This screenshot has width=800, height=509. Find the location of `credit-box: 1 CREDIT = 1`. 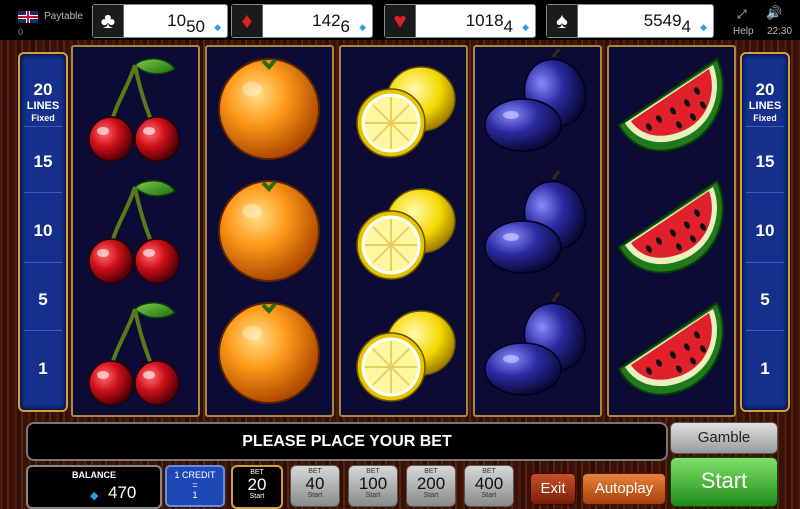

credit-box: 1 CREDIT = 1 is located at coordinates (195, 486).